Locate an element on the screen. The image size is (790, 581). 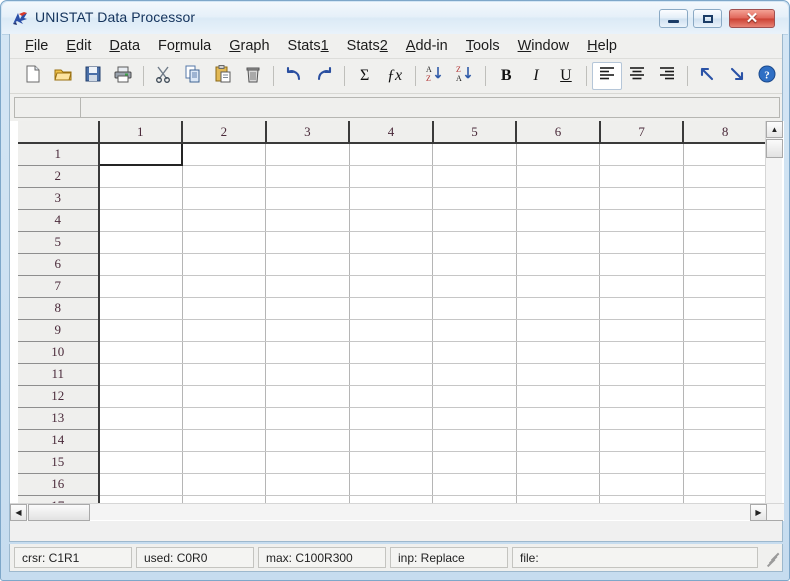
cell-C2R13 is located at coordinates (224, 418).